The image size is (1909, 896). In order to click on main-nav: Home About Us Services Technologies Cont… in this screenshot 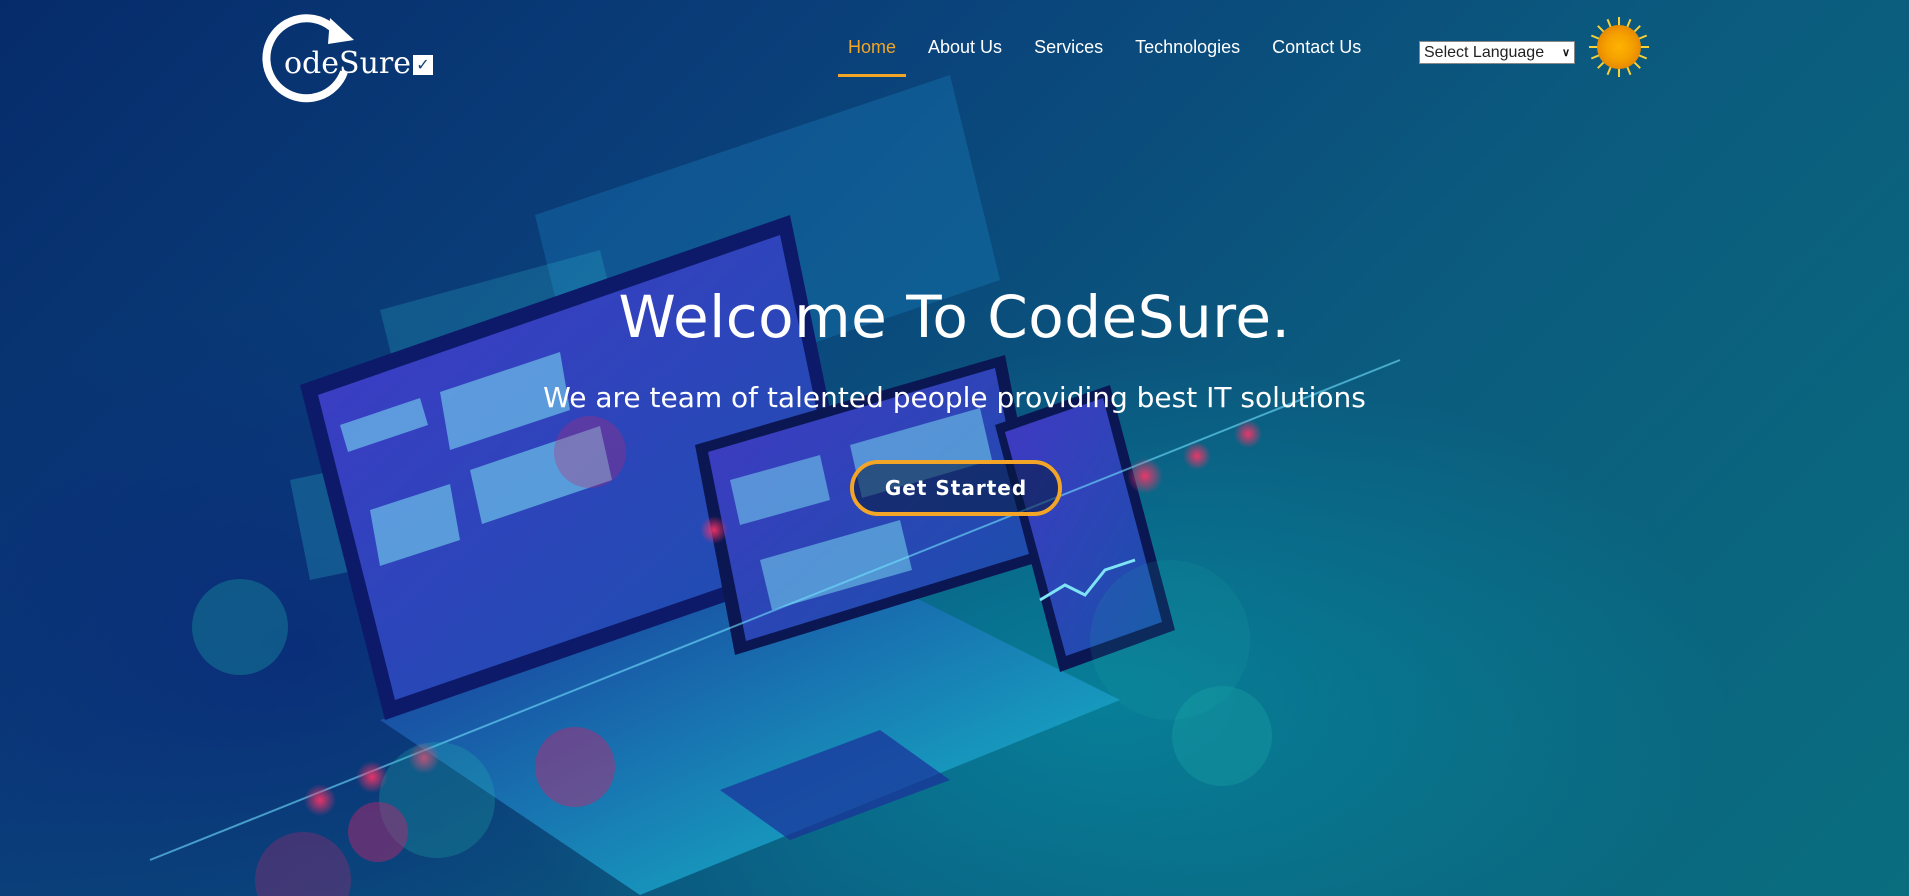, I will do `click(1110, 53)`.